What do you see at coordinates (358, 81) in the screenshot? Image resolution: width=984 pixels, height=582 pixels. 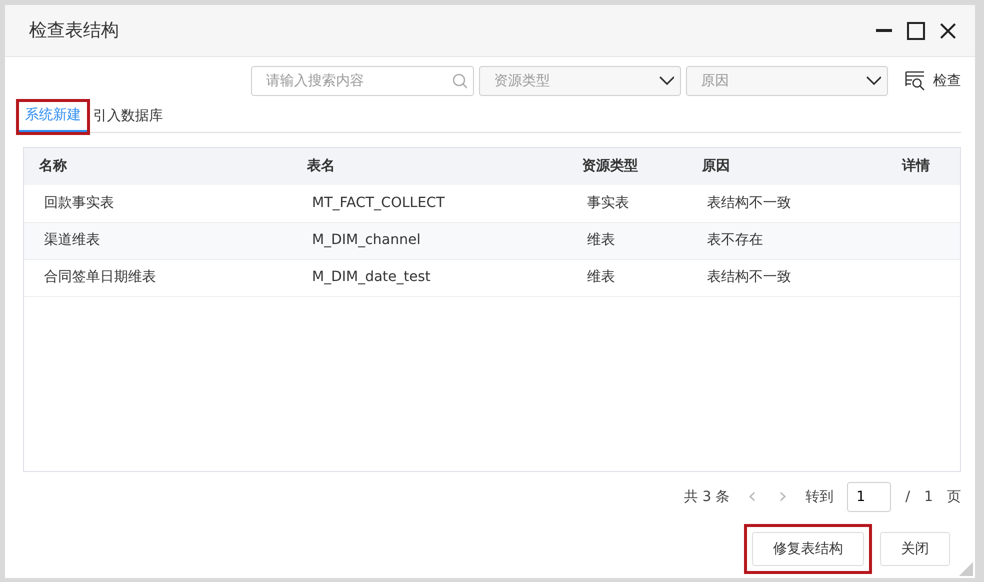 I see `search-field: 请输入搜索内容` at bounding box center [358, 81].